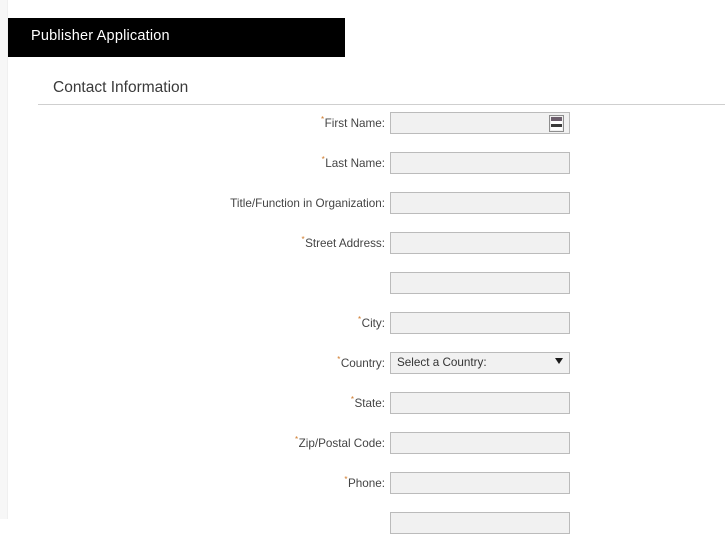 This screenshot has height=552, width=725. What do you see at coordinates (362, 252) in the screenshot?
I see `form-row: *Street Address:` at bounding box center [362, 252].